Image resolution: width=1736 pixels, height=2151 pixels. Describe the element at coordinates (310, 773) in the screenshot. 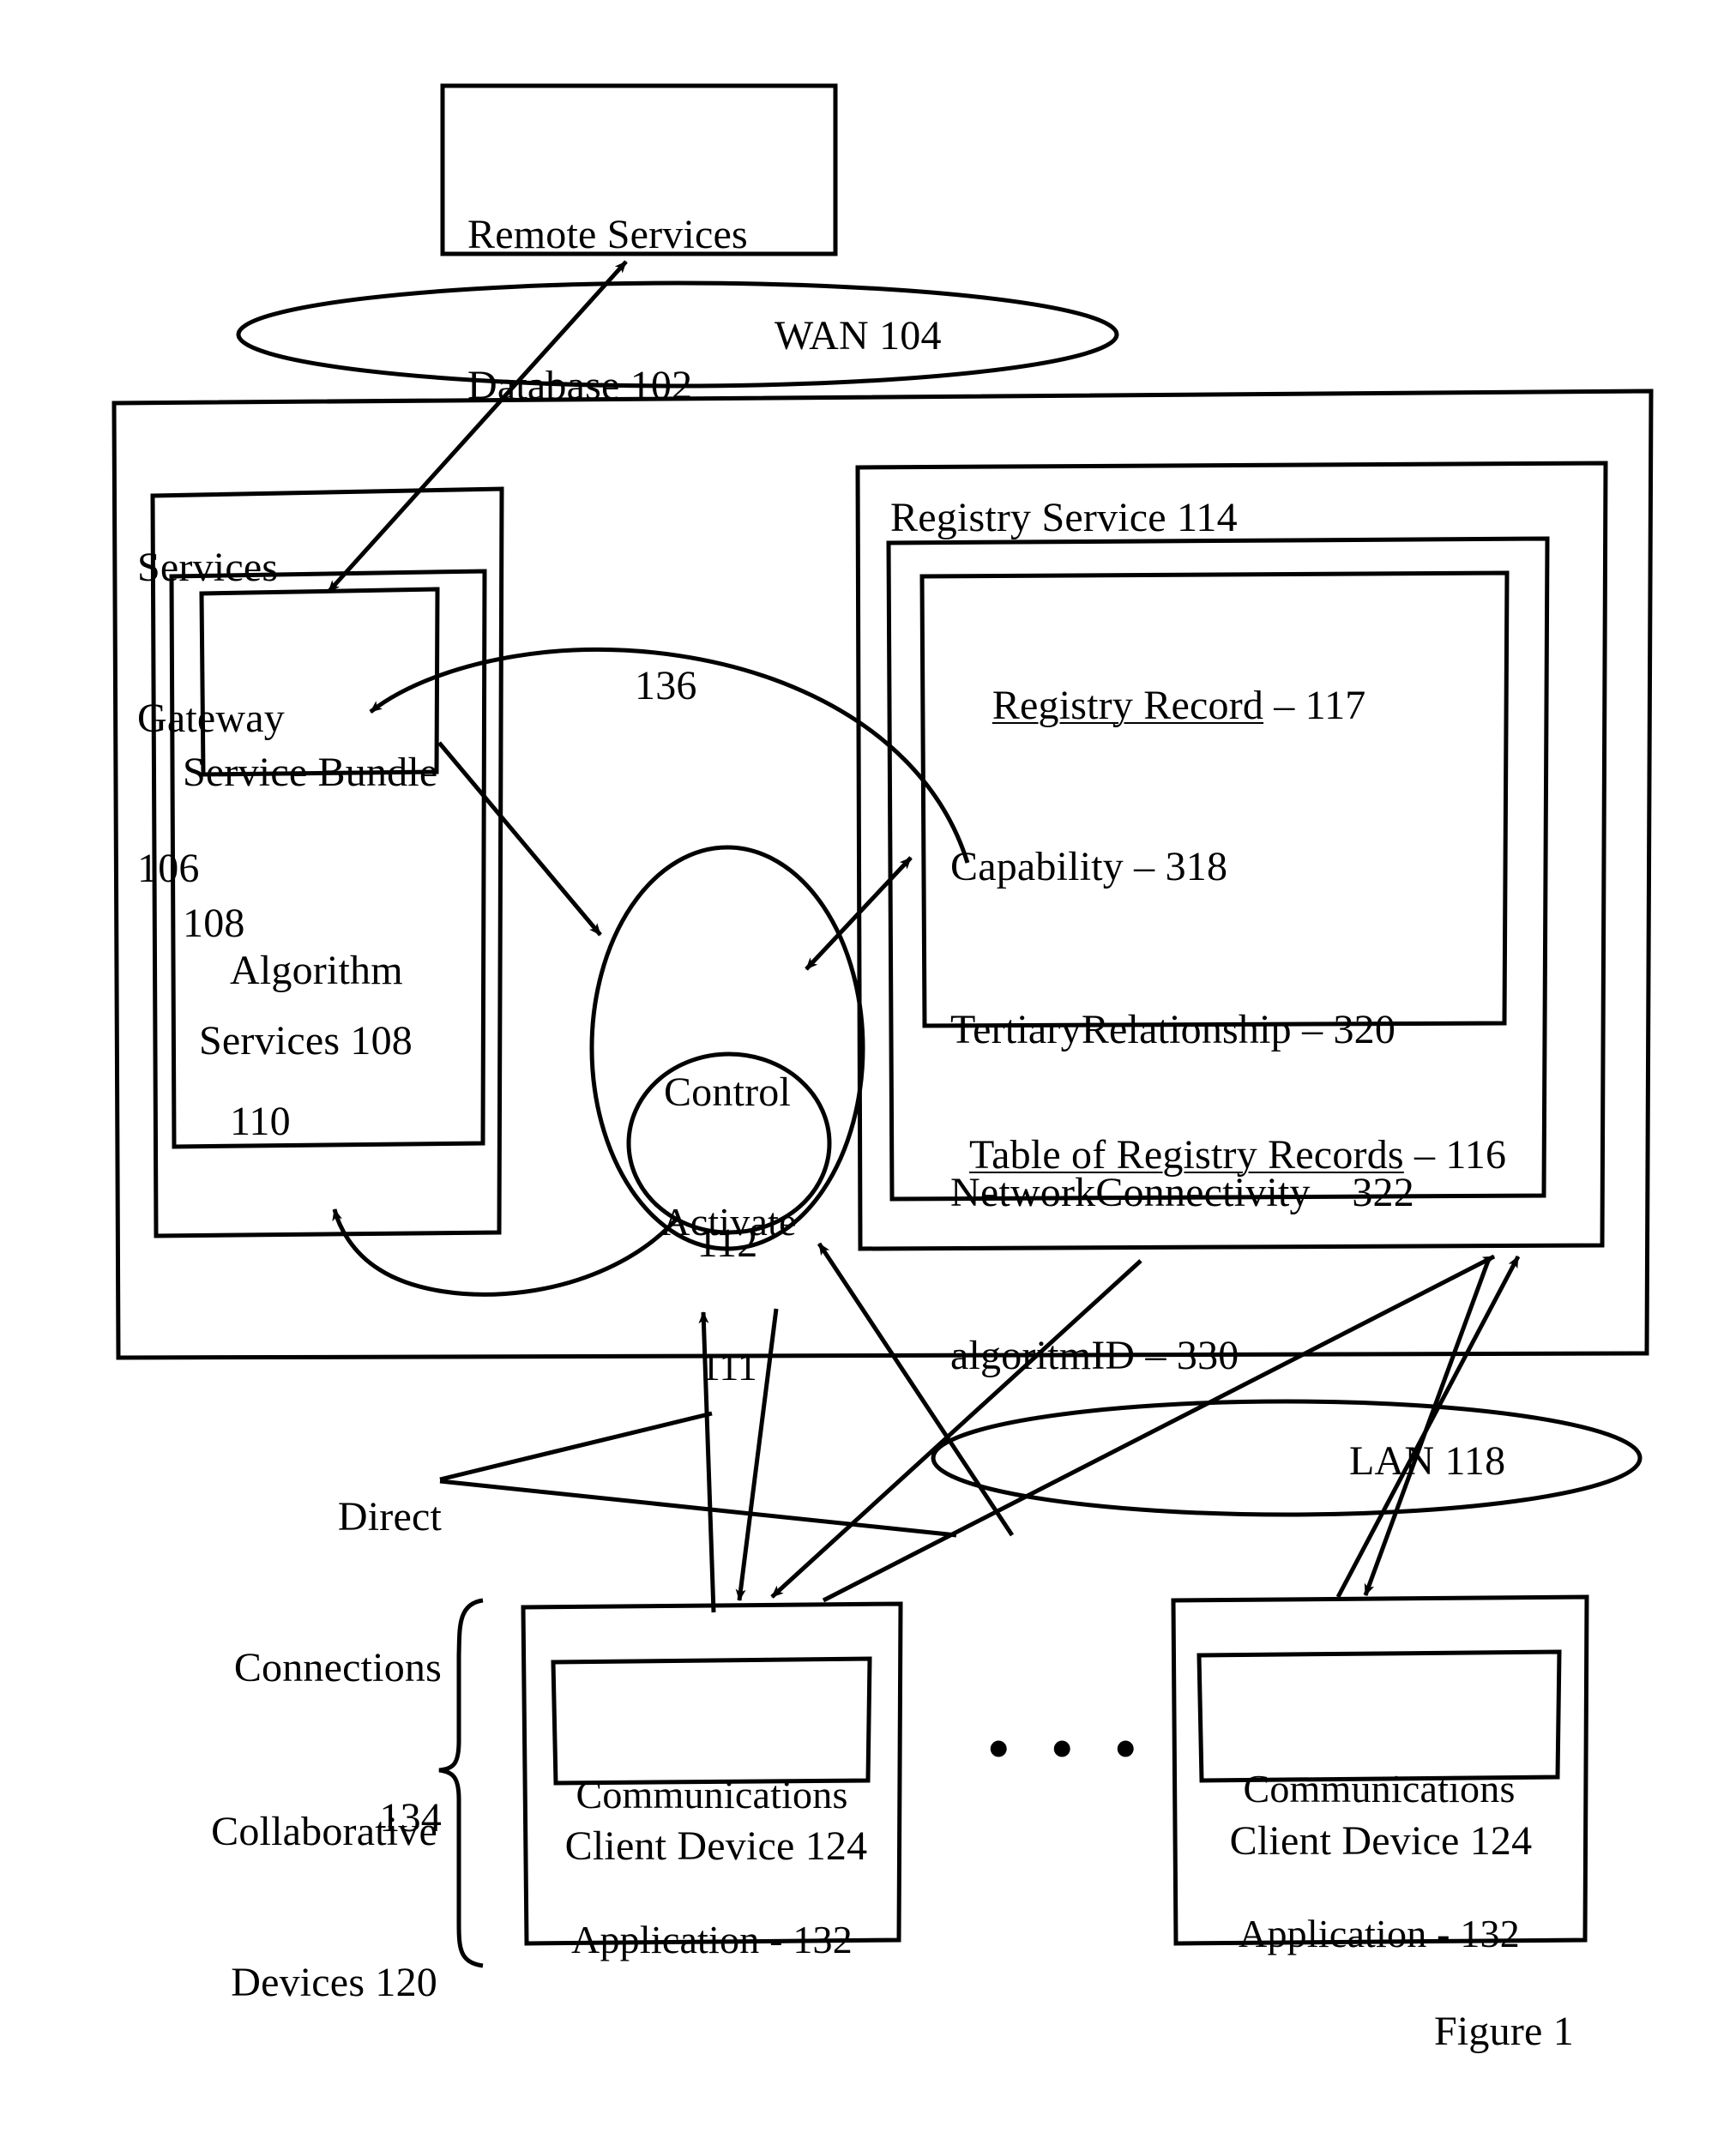

I see `service-bundle-line1: Service Bundle` at that location.